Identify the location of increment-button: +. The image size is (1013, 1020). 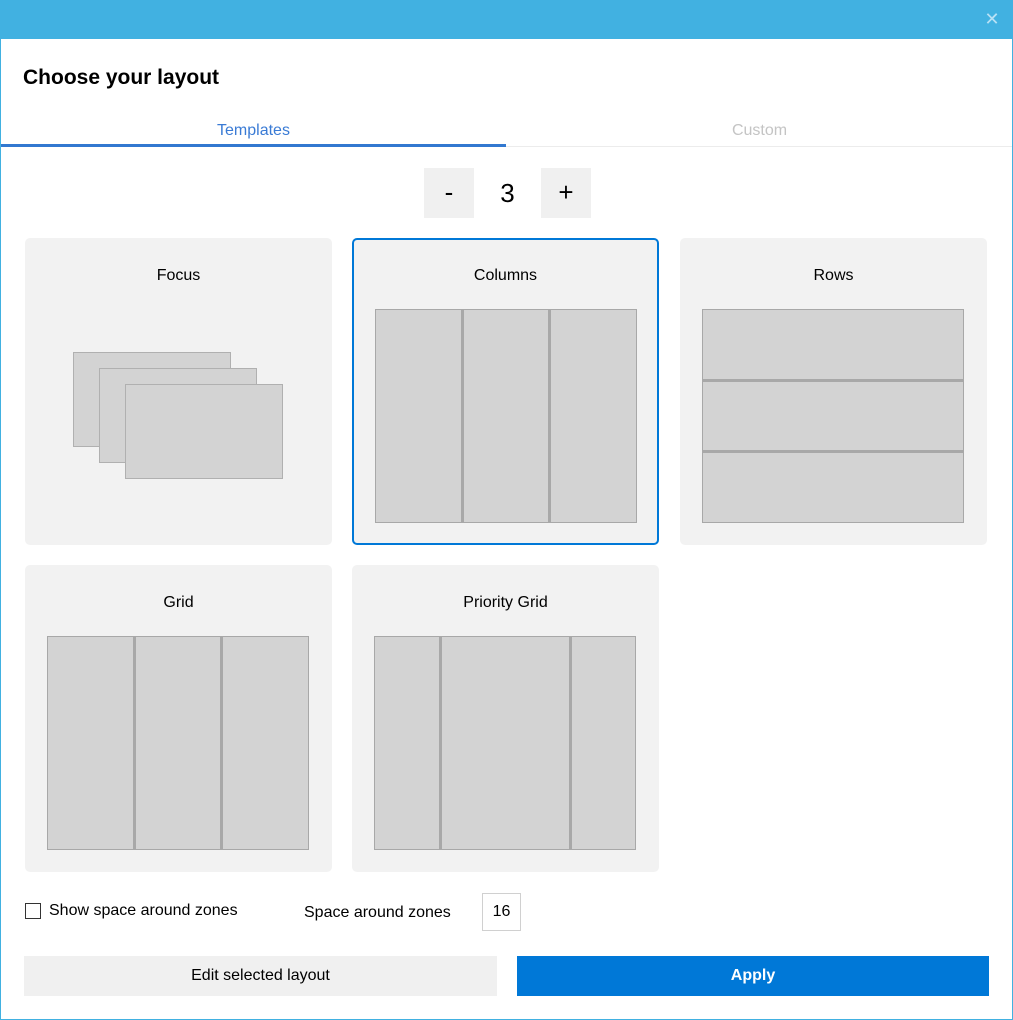
(566, 193).